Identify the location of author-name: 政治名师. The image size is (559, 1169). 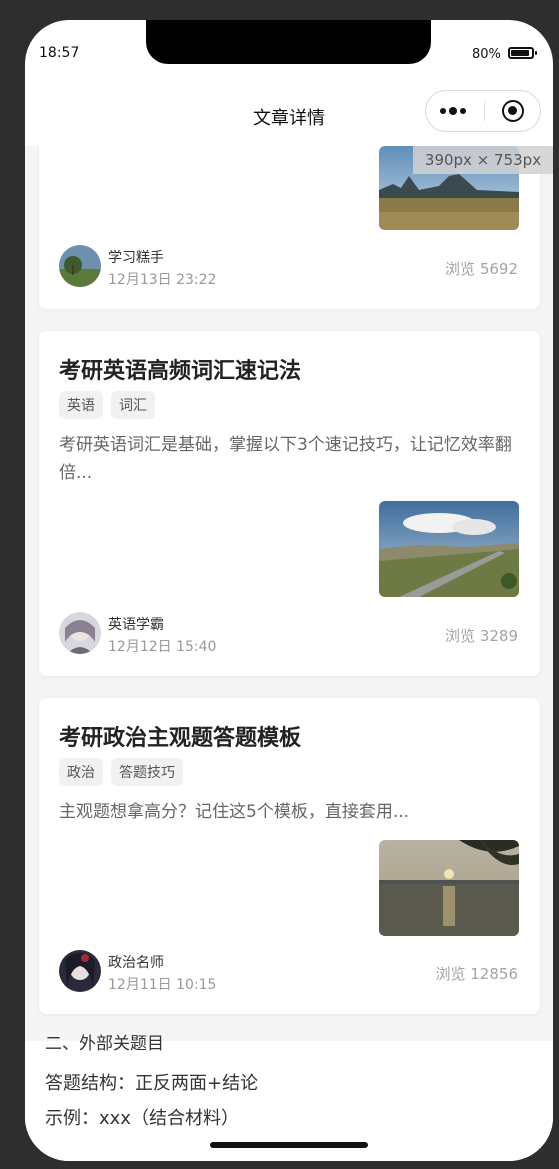
(136, 962).